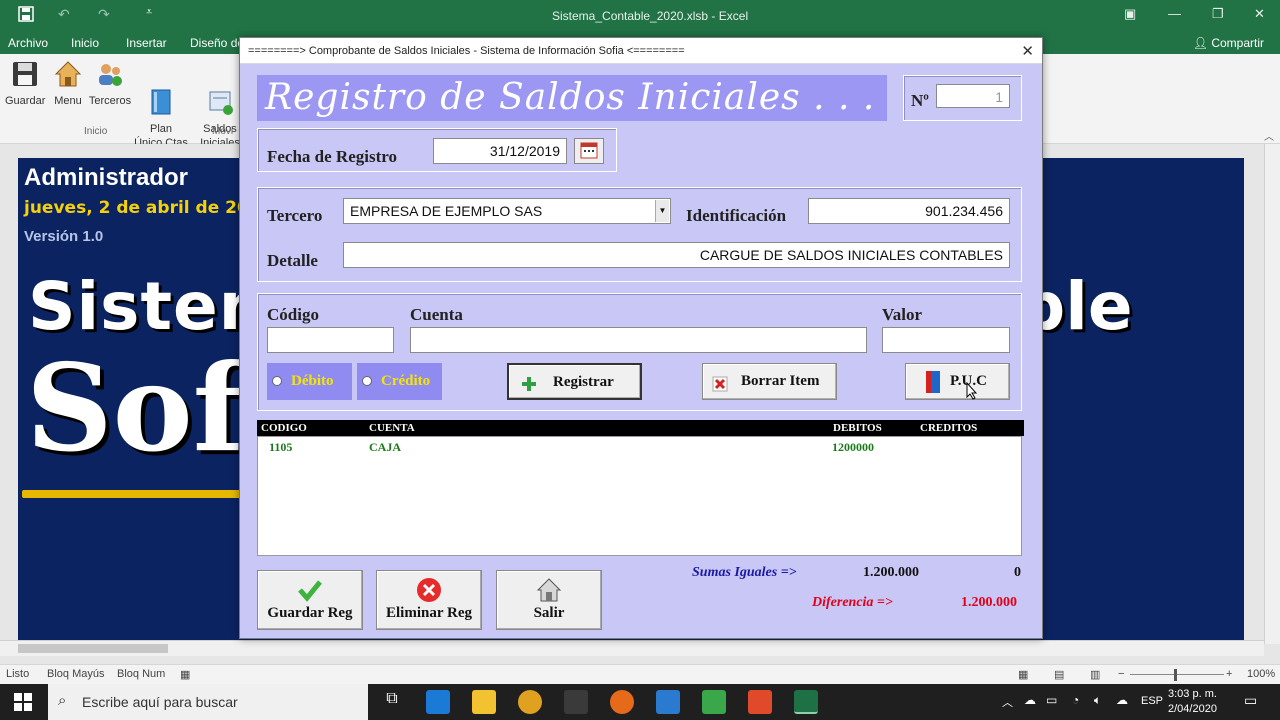 This screenshot has width=1280, height=720. Describe the element at coordinates (310, 590) in the screenshot. I see `checkmark-icon` at that location.